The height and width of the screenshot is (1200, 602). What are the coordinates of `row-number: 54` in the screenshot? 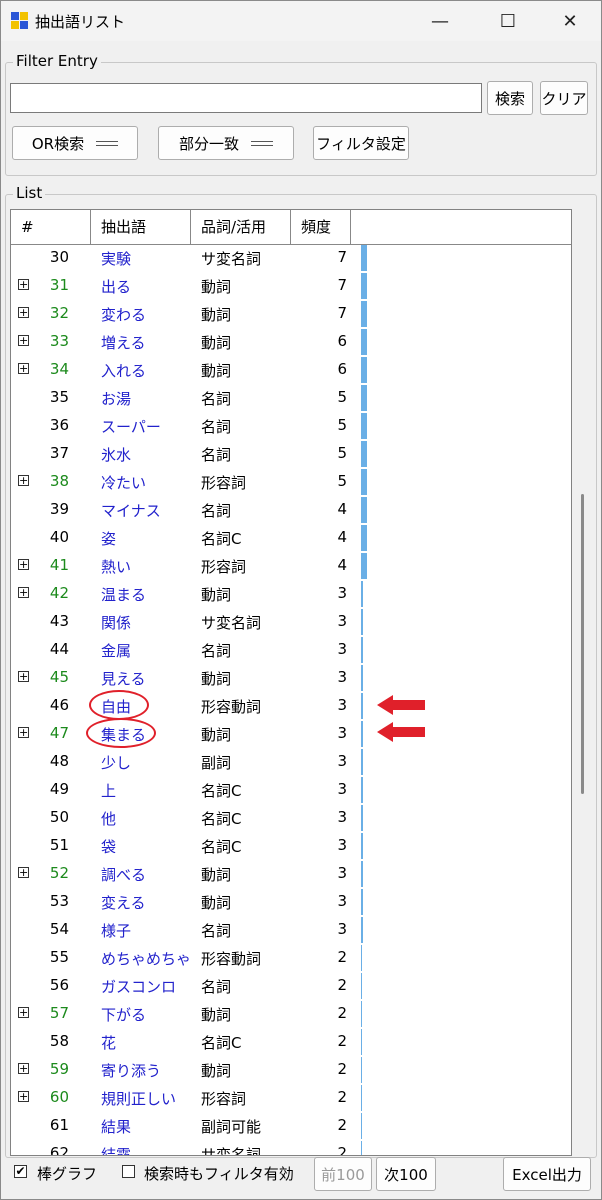 It's located at (59, 929).